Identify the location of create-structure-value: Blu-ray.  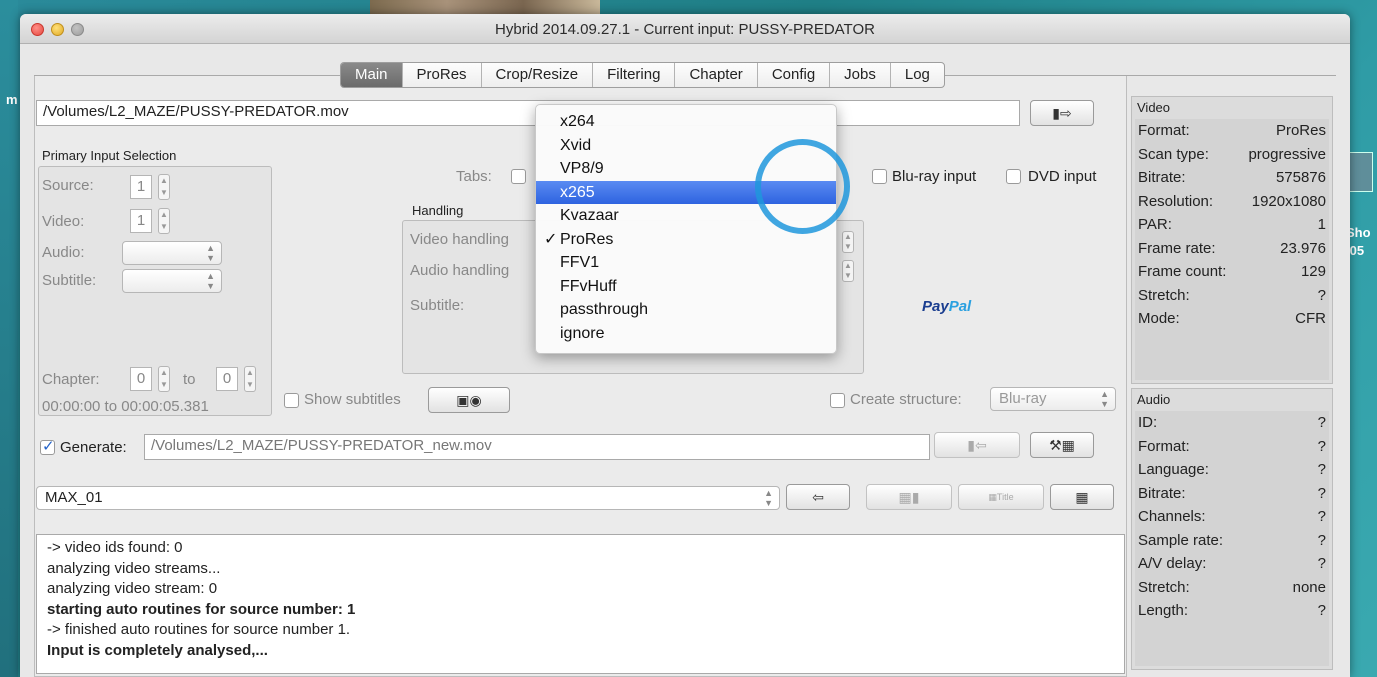
(1023, 398).